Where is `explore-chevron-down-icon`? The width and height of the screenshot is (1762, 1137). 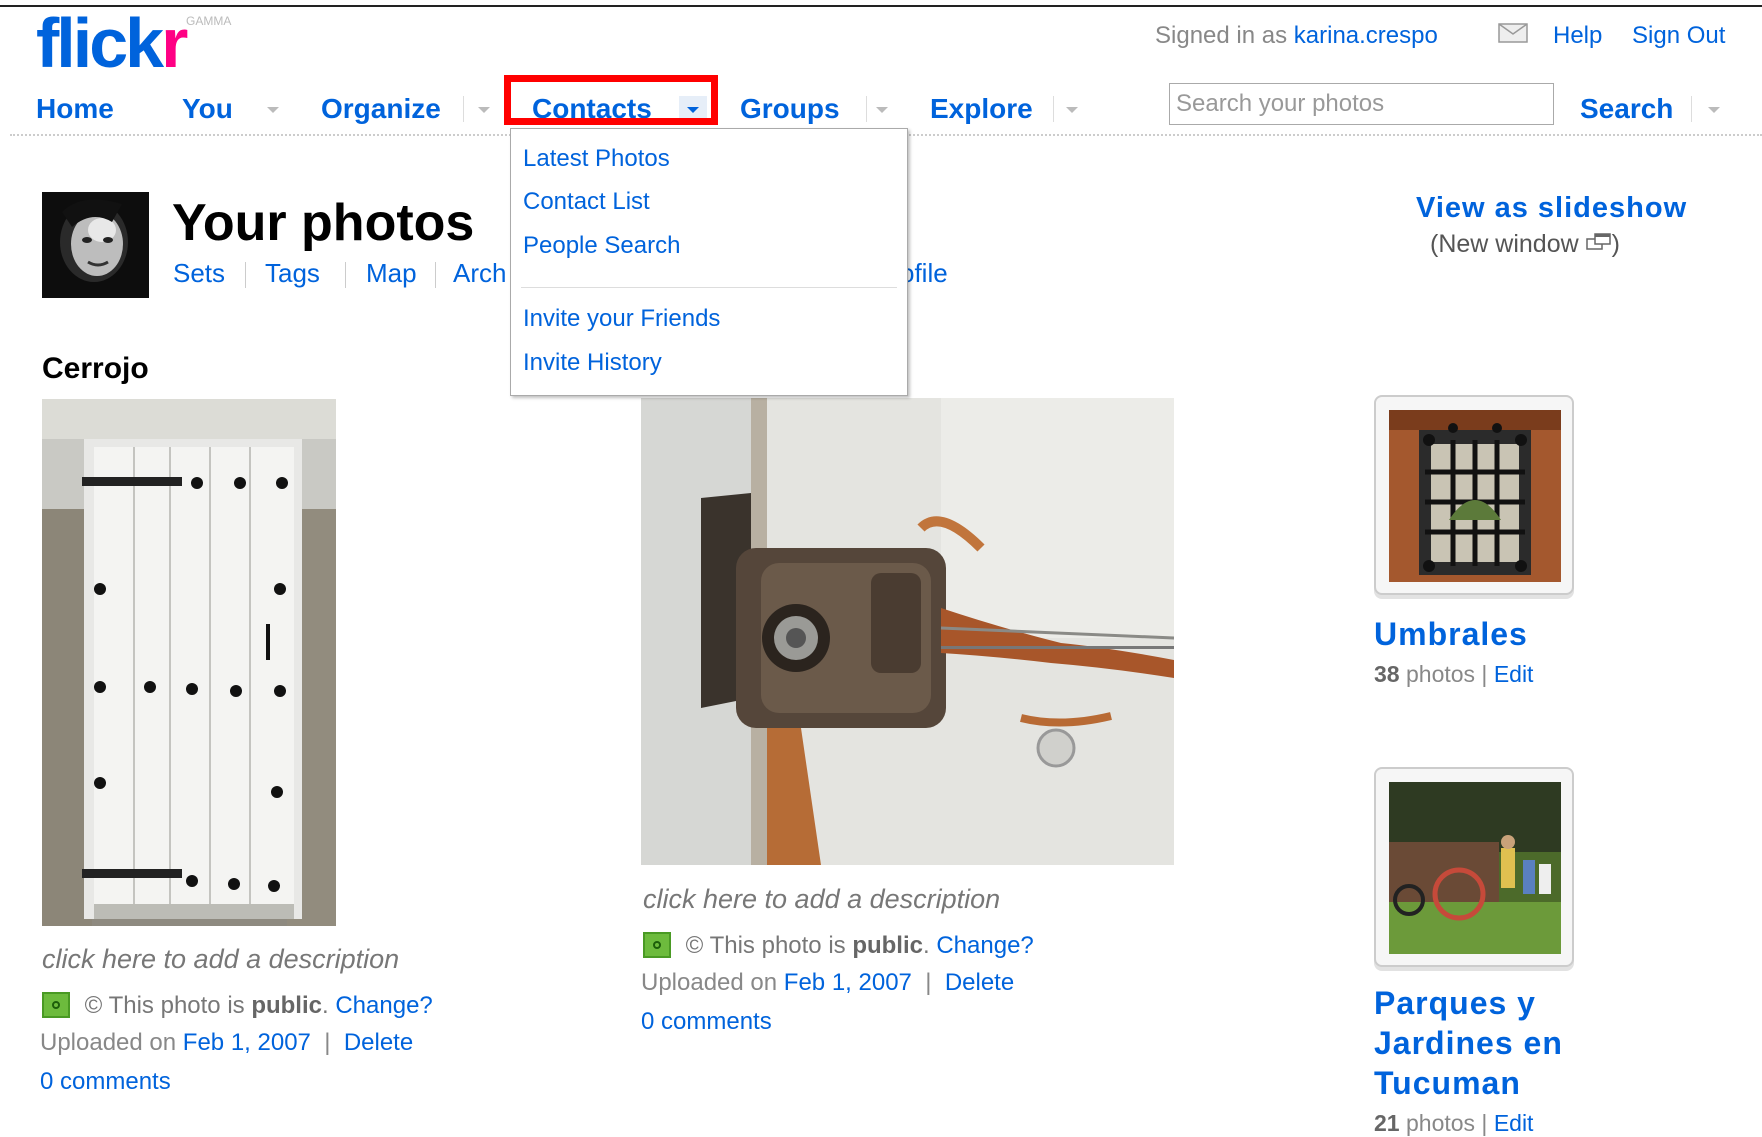 explore-chevron-down-icon is located at coordinates (1072, 110).